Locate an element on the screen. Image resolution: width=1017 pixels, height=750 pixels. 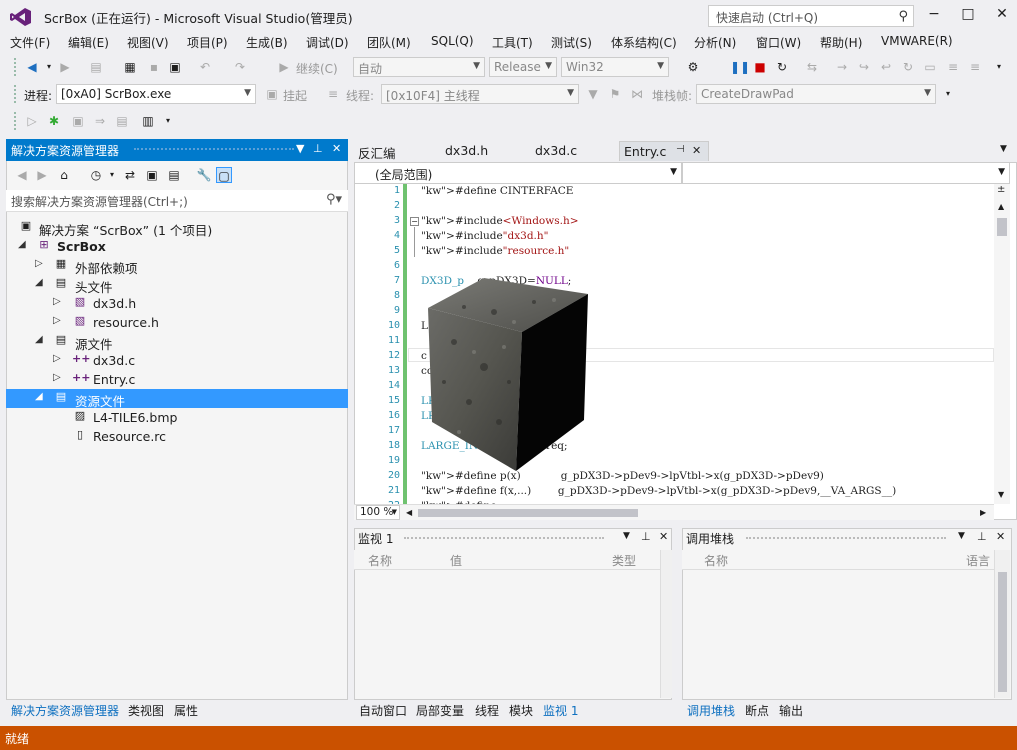
tree-item-resource-h: ▷ ▧ resource.h is located at coordinates (177, 322).